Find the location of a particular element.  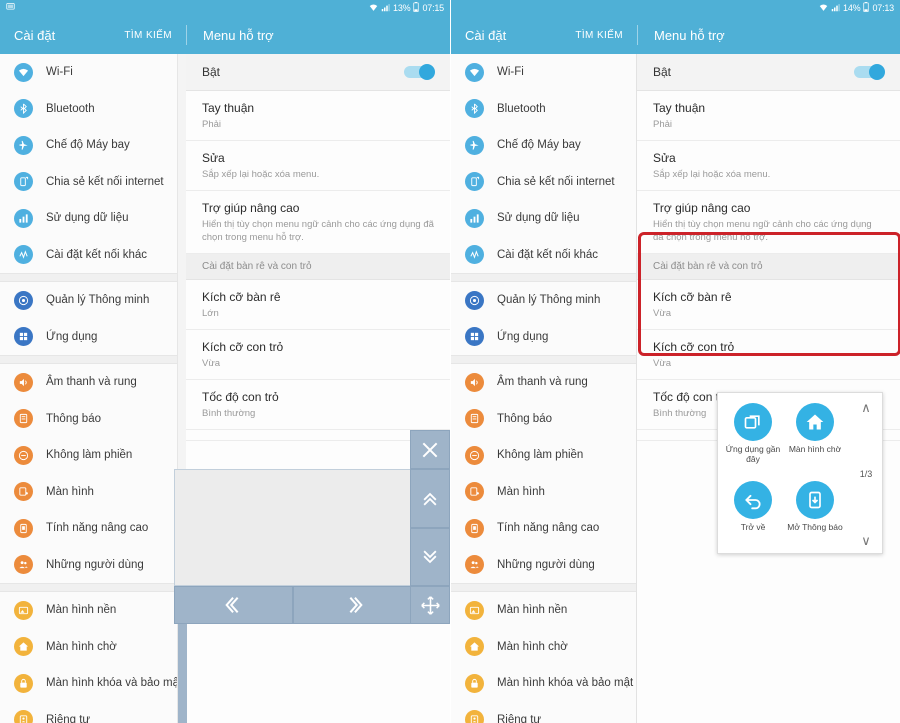

sidebar-item-label: Sử dụng dữ liệu is located at coordinates (87, 218).